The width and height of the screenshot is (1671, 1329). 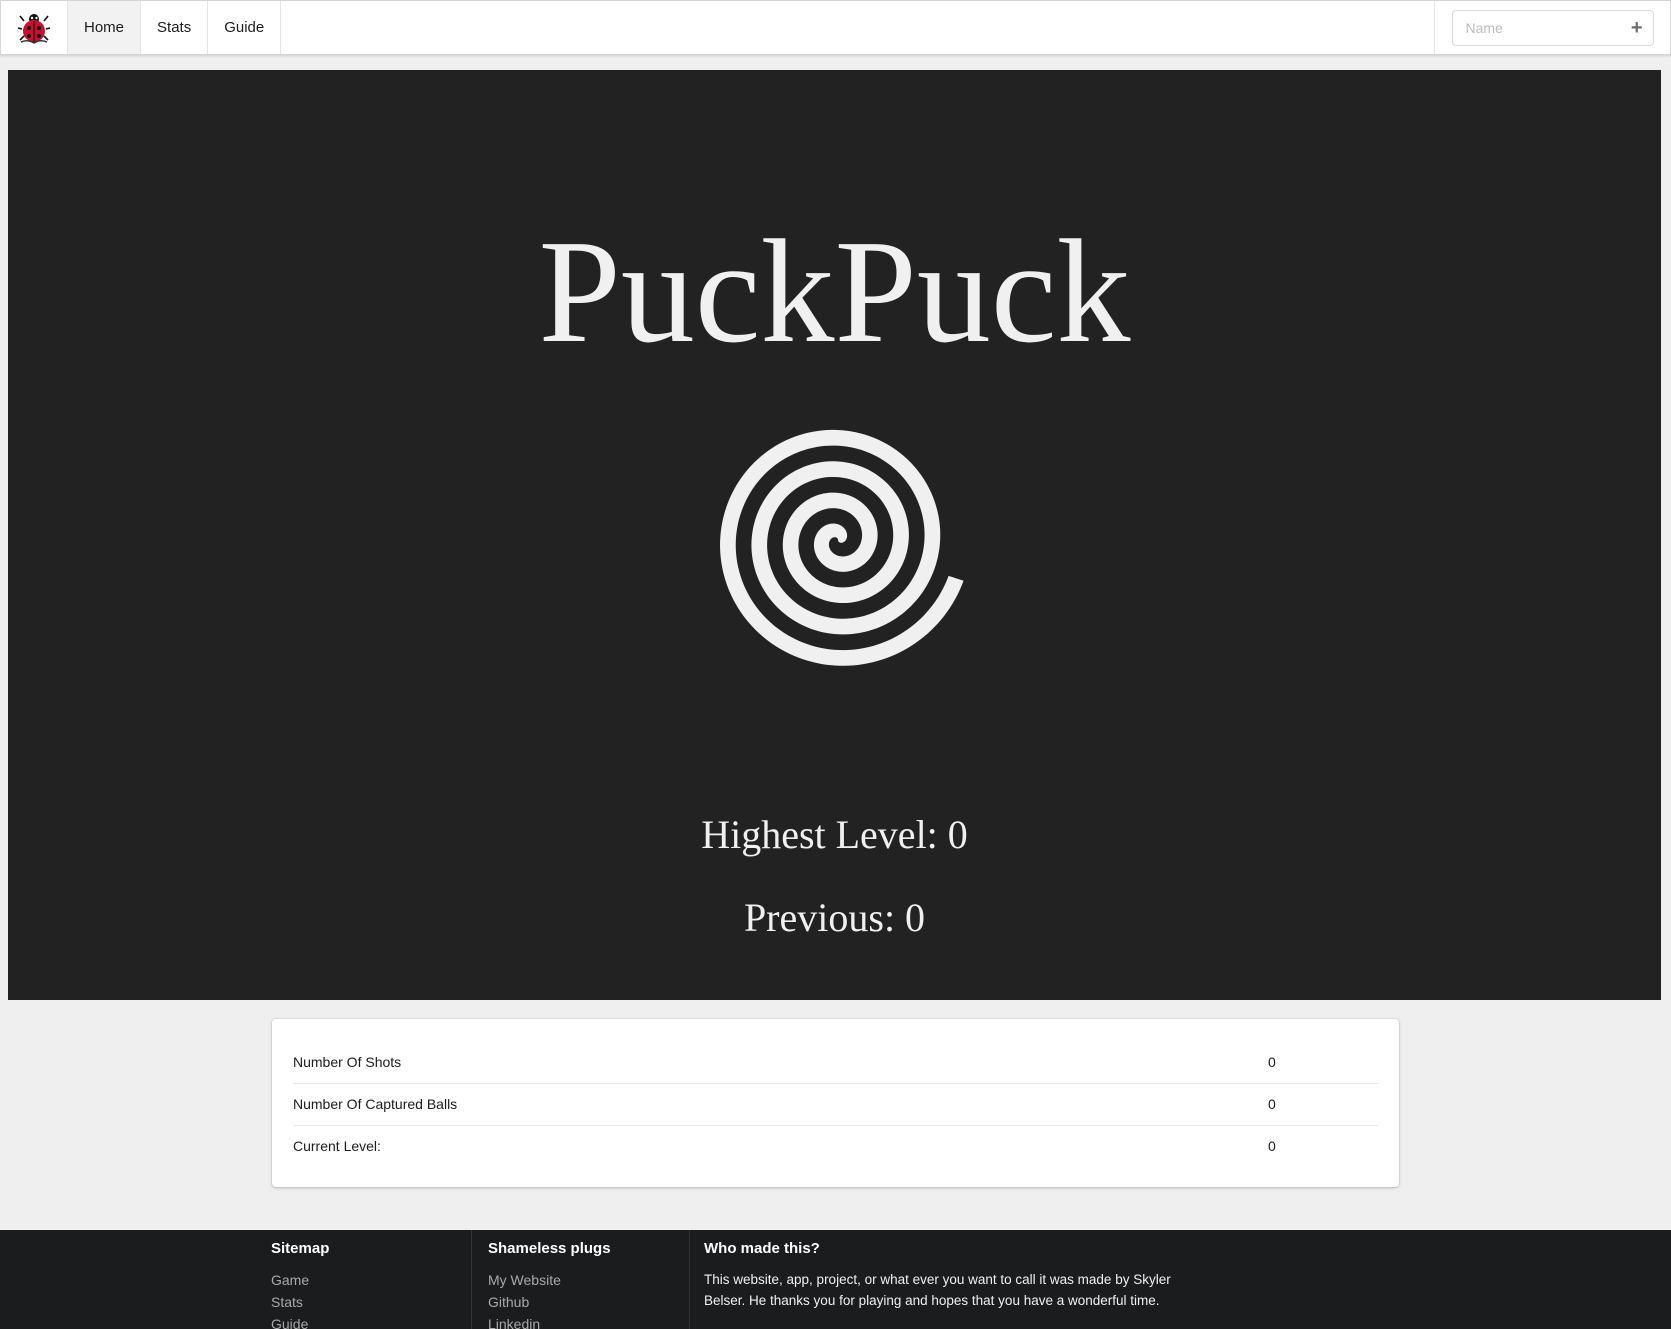 What do you see at coordinates (549, 1248) in the screenshot?
I see `footer-heading: Shameless plugs` at bounding box center [549, 1248].